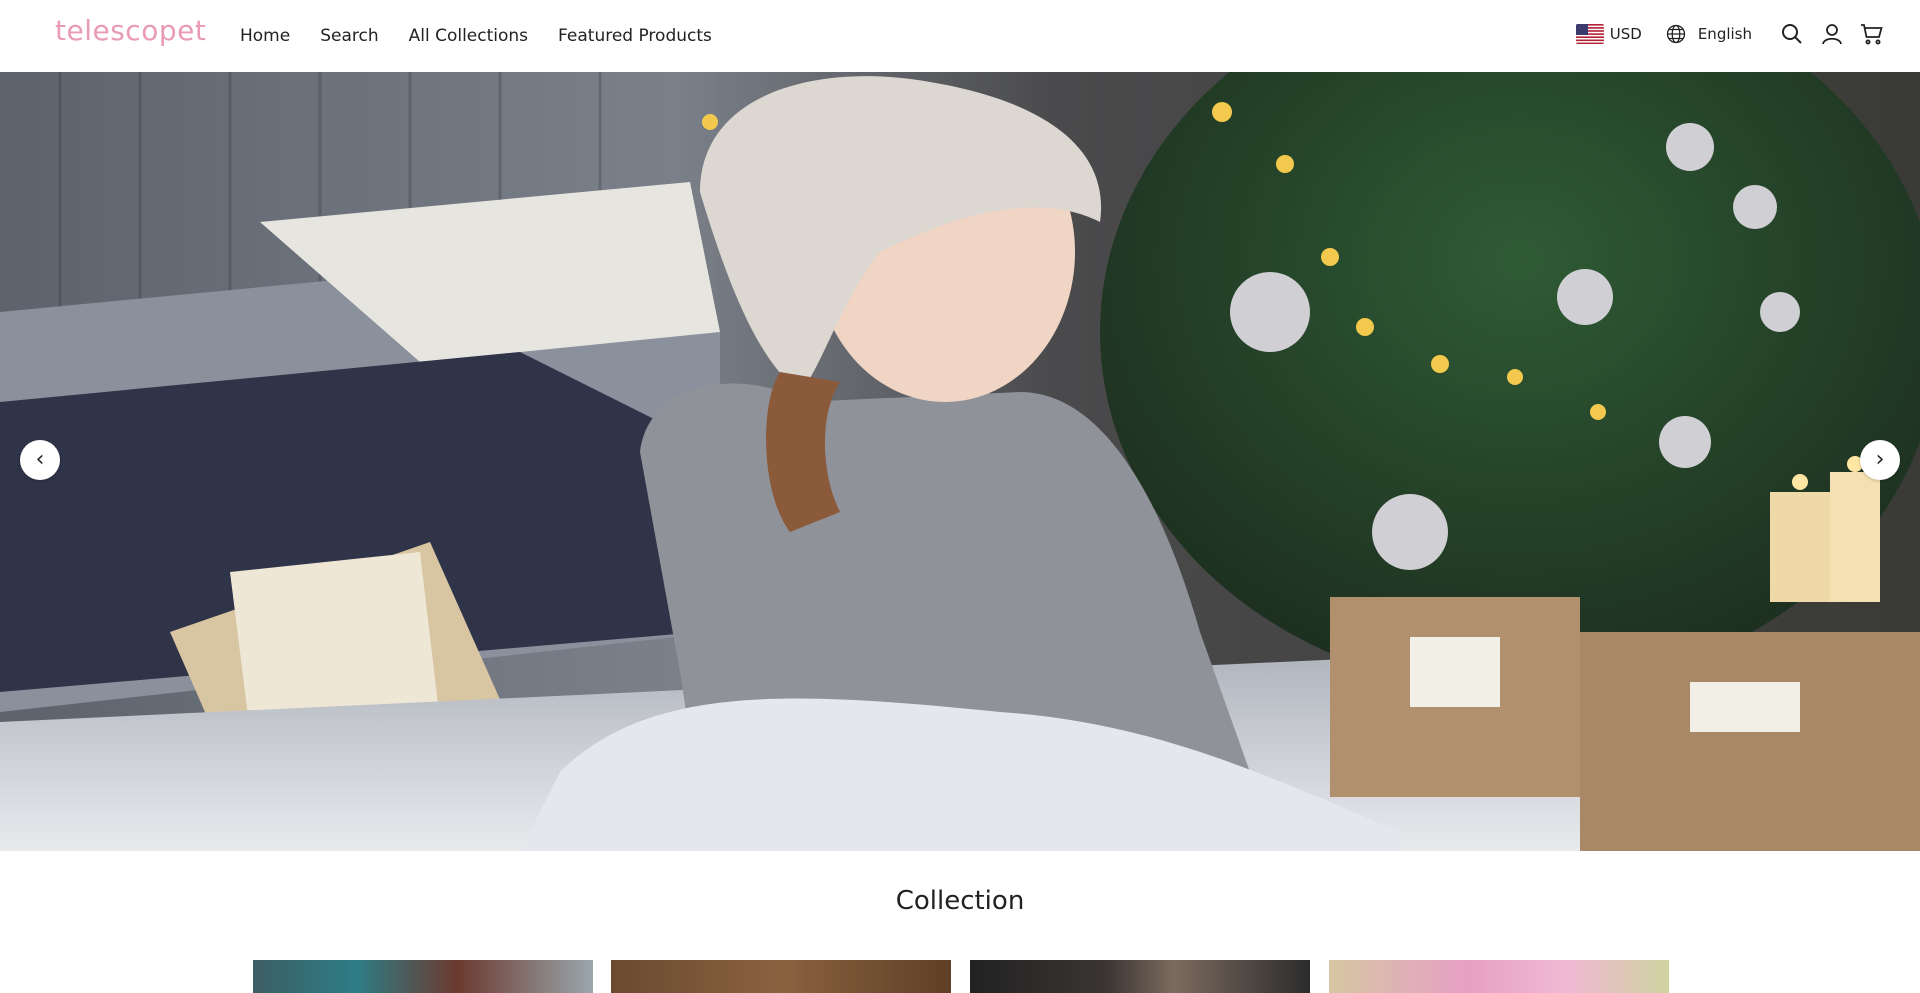 Image resolution: width=1920 pixels, height=993 pixels. I want to click on hero-prev-button: ‹, so click(40, 460).